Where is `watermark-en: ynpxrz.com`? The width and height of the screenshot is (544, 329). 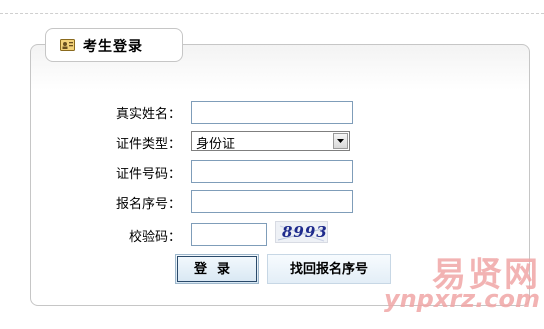
watermark-en: ynpxrz.com is located at coordinates (461, 299).